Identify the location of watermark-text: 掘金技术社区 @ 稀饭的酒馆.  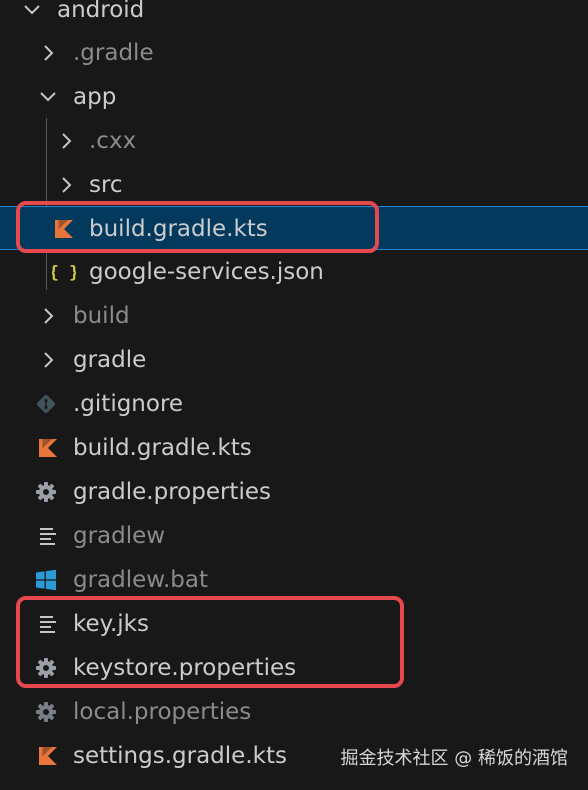
(454, 758).